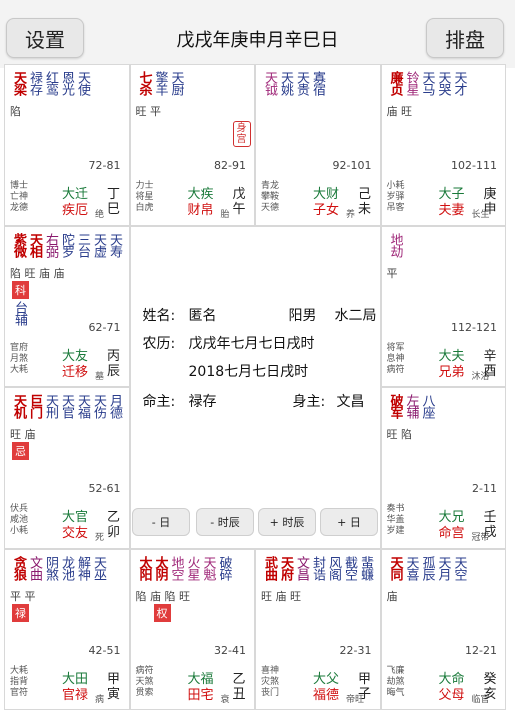 The width and height of the screenshot is (515, 714). I want to click on age-range: 42-51, so click(104, 650).